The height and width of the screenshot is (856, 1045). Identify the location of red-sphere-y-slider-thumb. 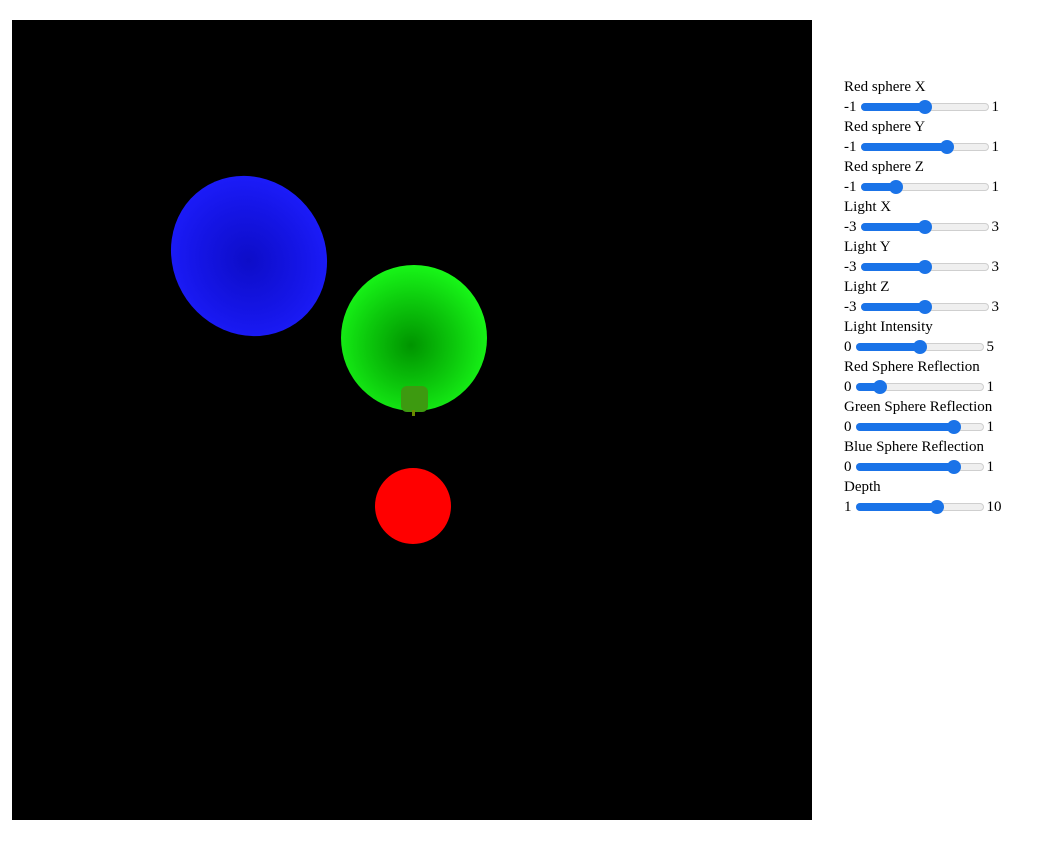
(947, 147).